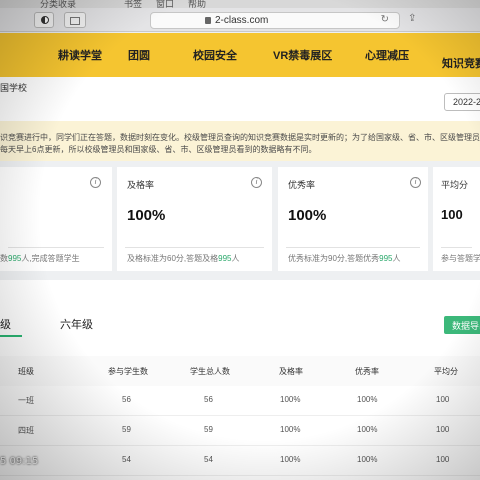  What do you see at coordinates (240, 401) in the screenshot?
I see `table-row: 一班 56 56 100% 100% 100` at bounding box center [240, 401].